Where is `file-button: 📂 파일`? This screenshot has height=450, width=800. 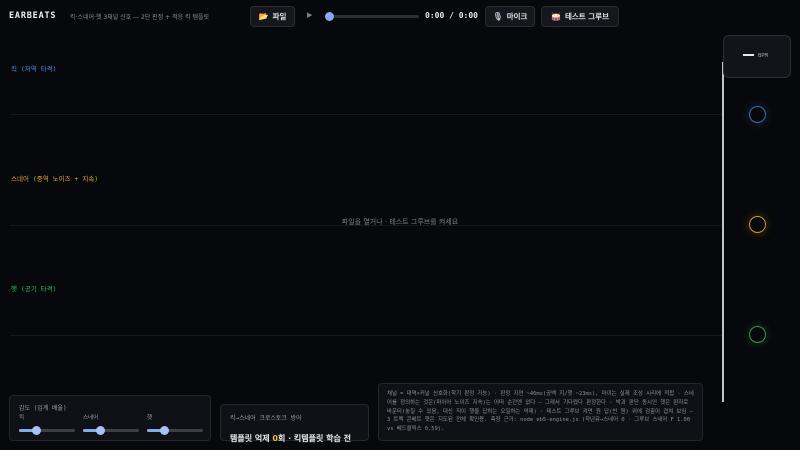
file-button: 📂 파일 is located at coordinates (272, 16).